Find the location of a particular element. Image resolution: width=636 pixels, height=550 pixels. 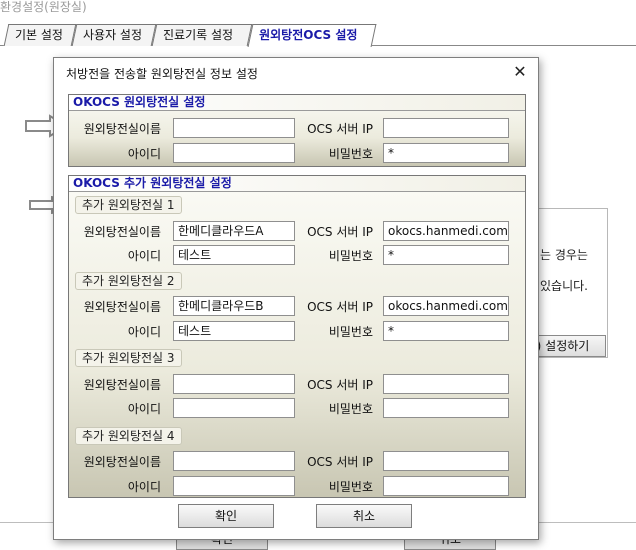

tab-ocs-settings: 원외탕전OCS 설정 is located at coordinates (312, 35).